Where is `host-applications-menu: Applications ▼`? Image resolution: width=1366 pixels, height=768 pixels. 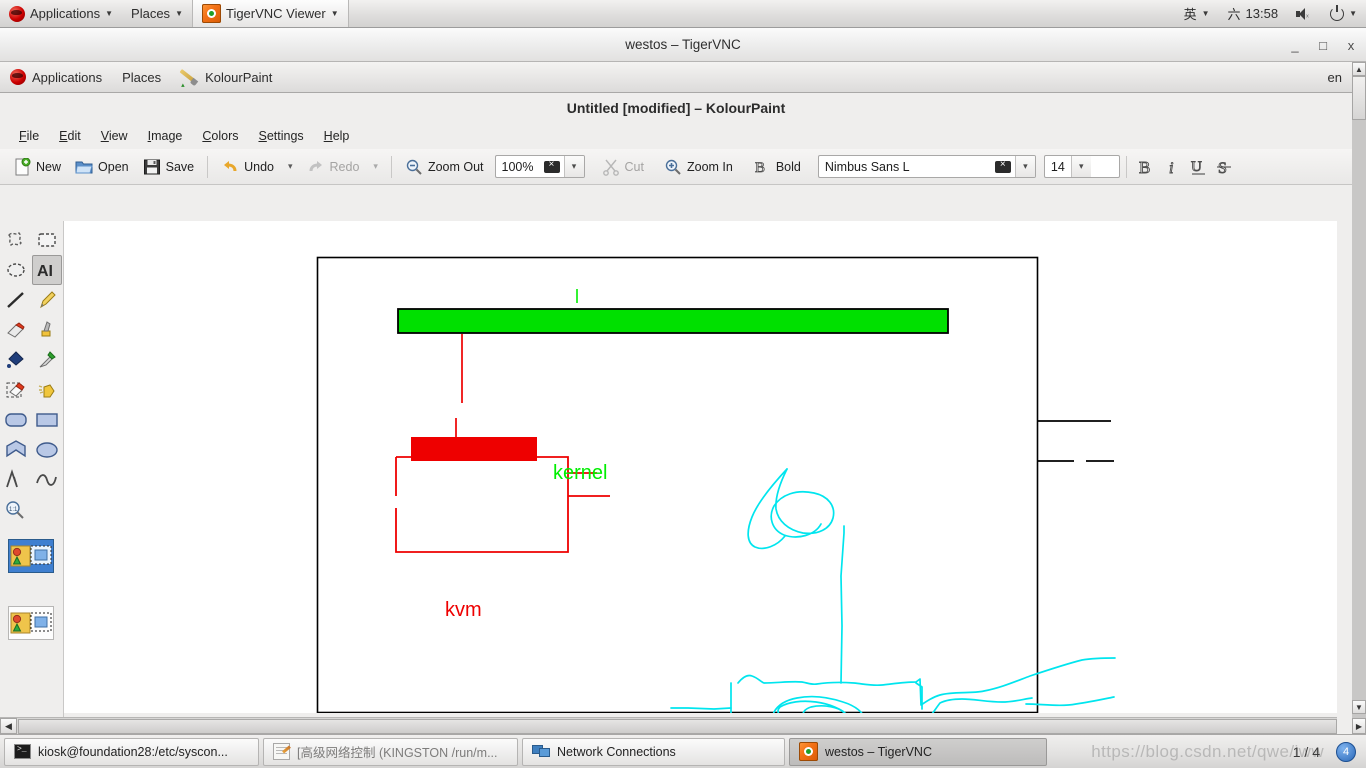 host-applications-menu: Applications ▼ is located at coordinates (61, 13).